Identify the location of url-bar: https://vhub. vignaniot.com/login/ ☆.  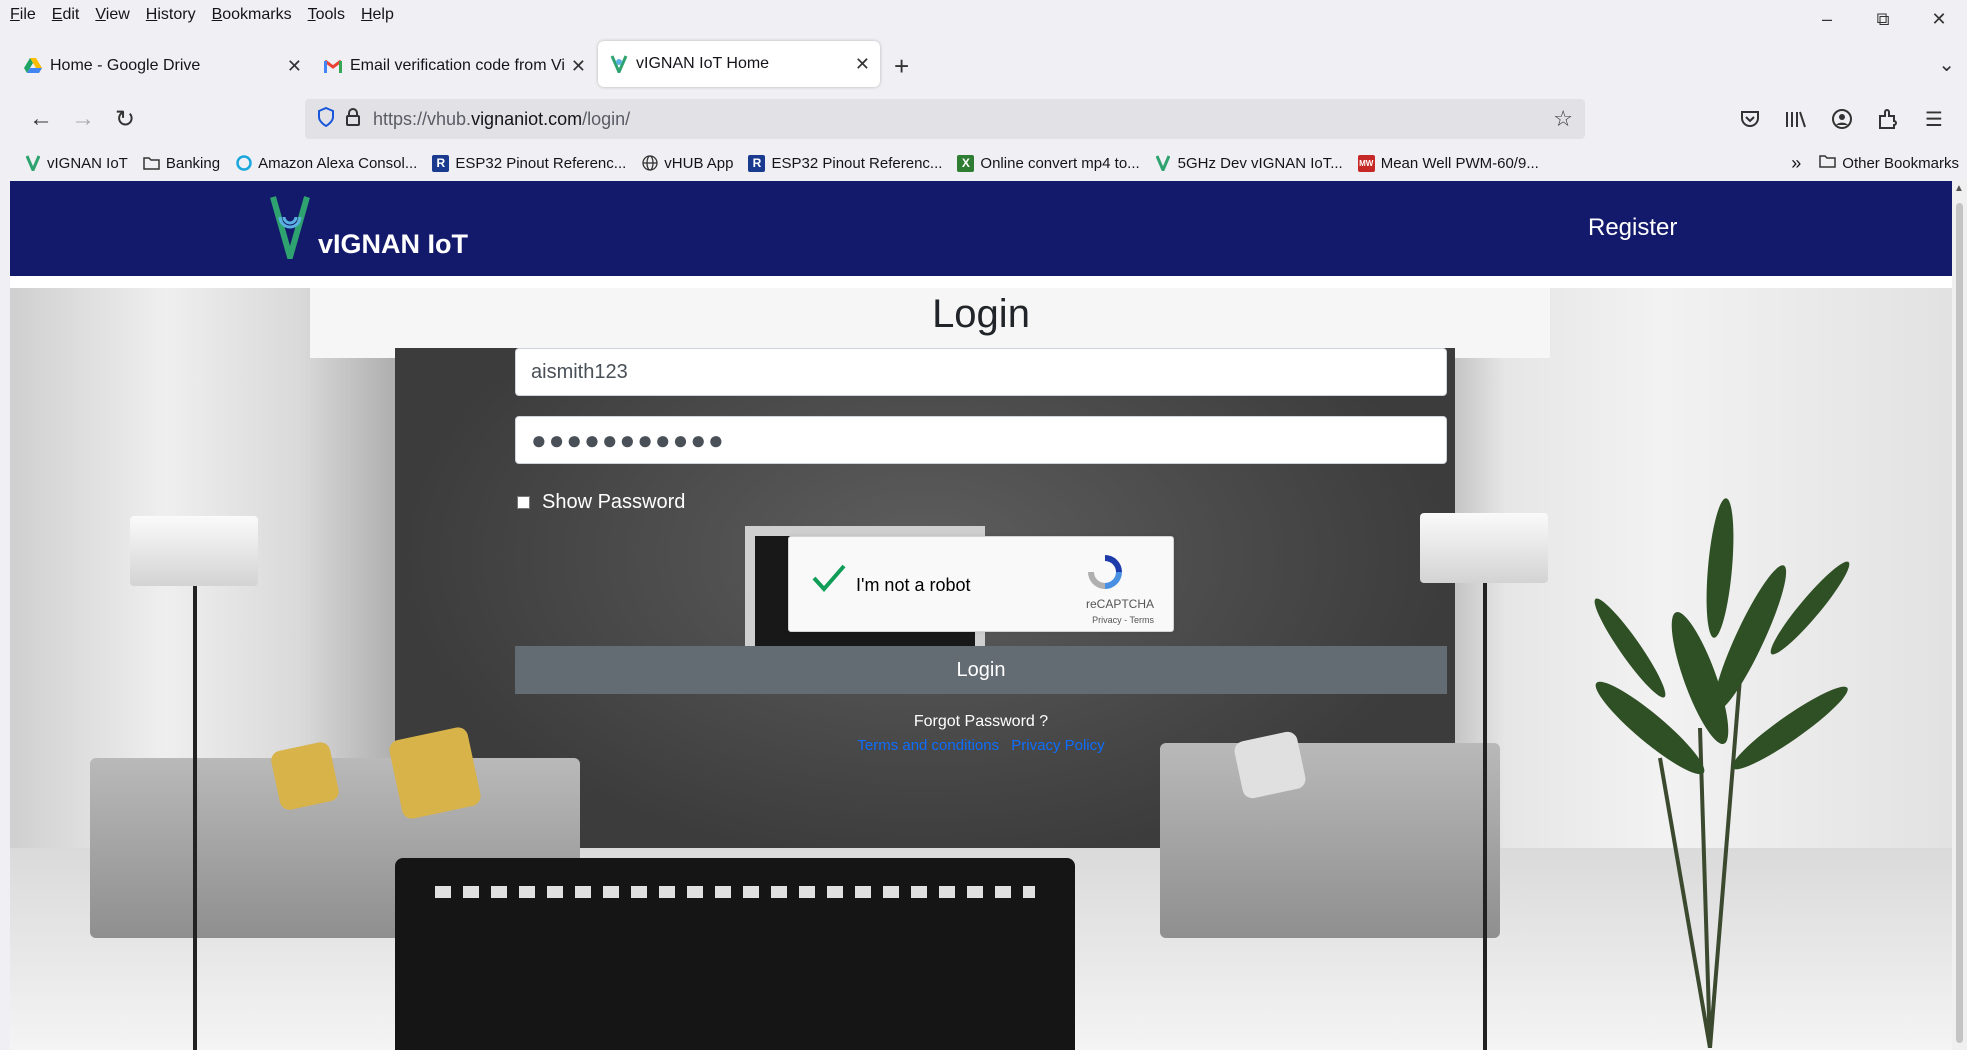
(945, 119).